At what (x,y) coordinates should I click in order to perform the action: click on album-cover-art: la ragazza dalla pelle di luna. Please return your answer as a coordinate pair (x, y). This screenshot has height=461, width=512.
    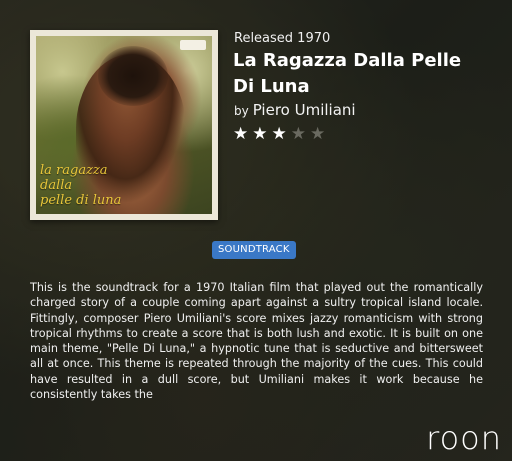
    Looking at the image, I should click on (124, 125).